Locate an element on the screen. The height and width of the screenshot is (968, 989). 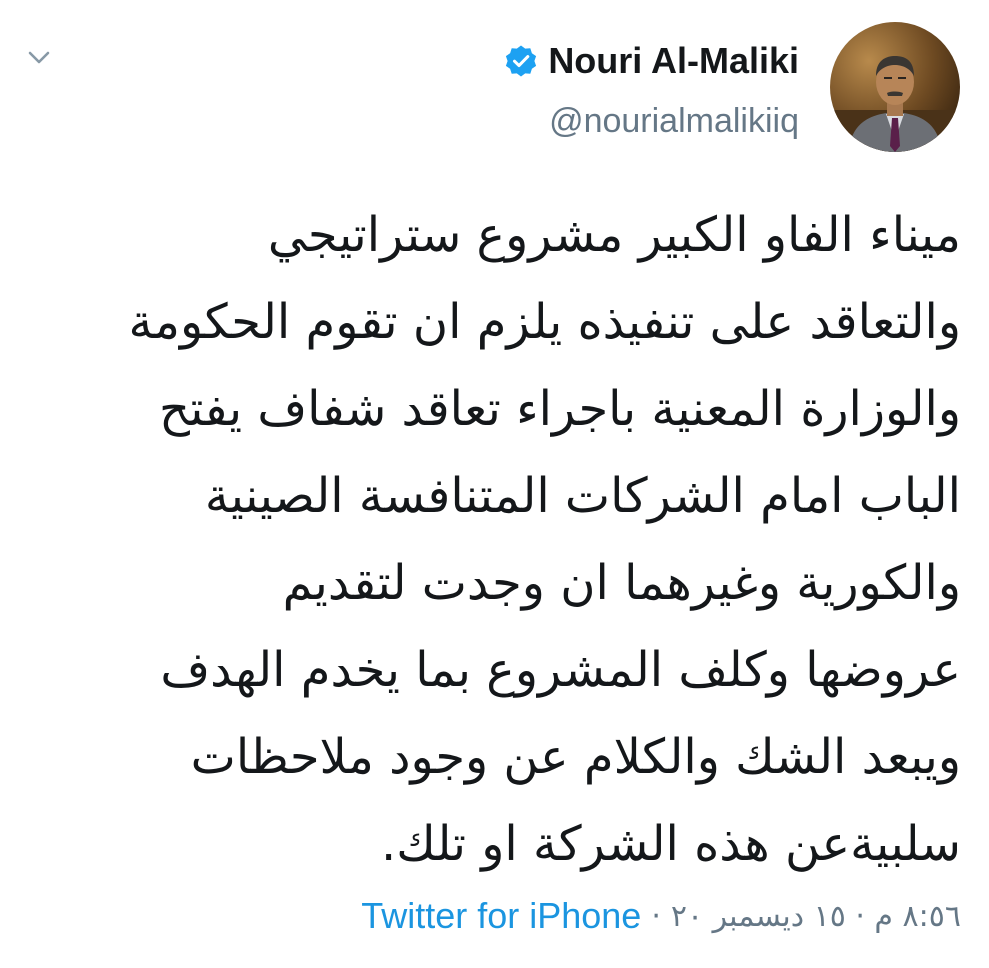
avatar is located at coordinates (895, 87).